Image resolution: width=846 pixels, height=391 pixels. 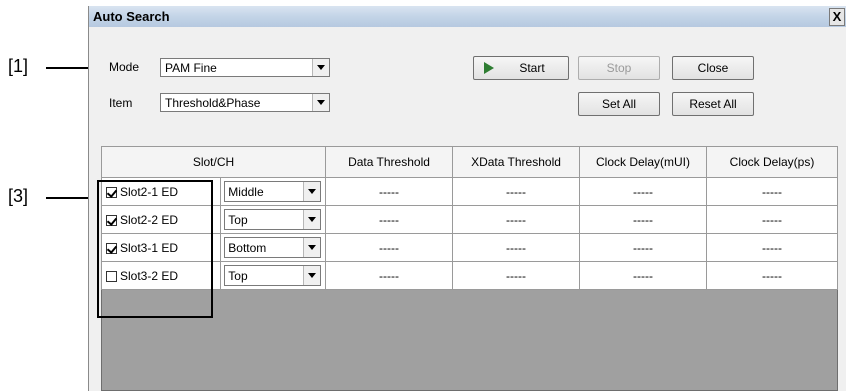 What do you see at coordinates (131, 16) in the screenshot?
I see `window-title: Auto Search` at bounding box center [131, 16].